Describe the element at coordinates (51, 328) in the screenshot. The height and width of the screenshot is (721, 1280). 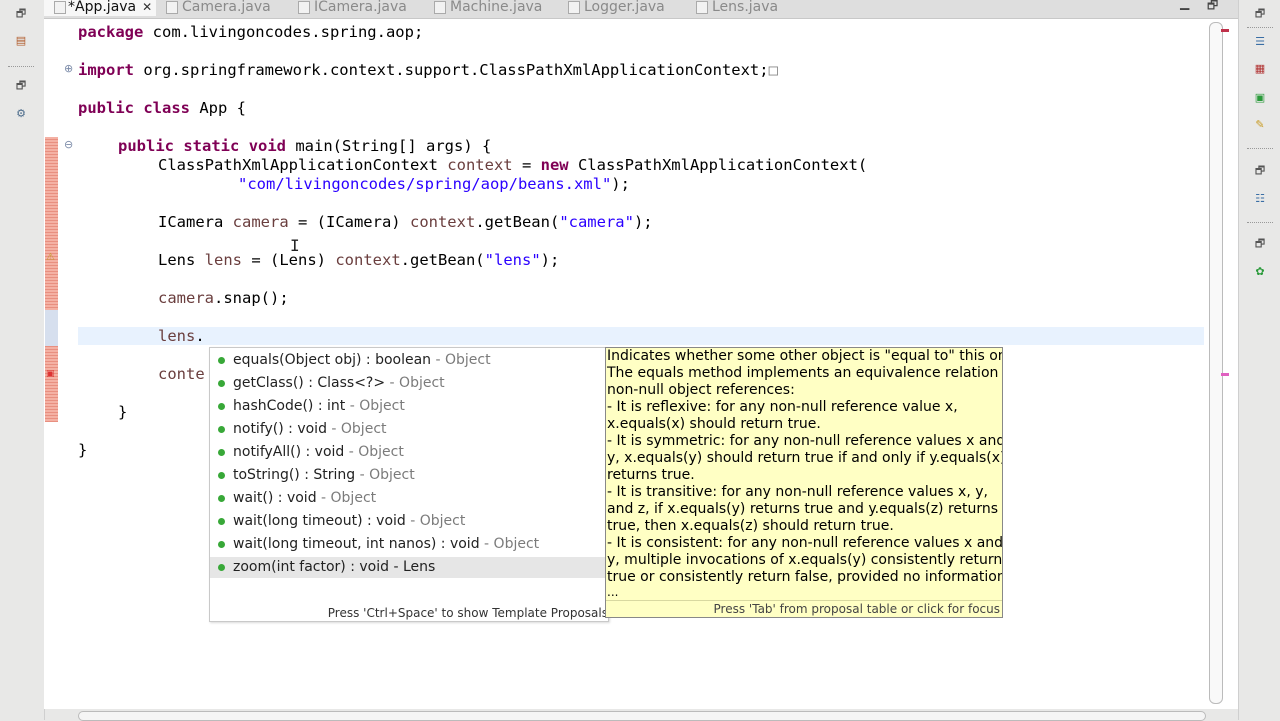
I see `annotation-strip-current` at that location.